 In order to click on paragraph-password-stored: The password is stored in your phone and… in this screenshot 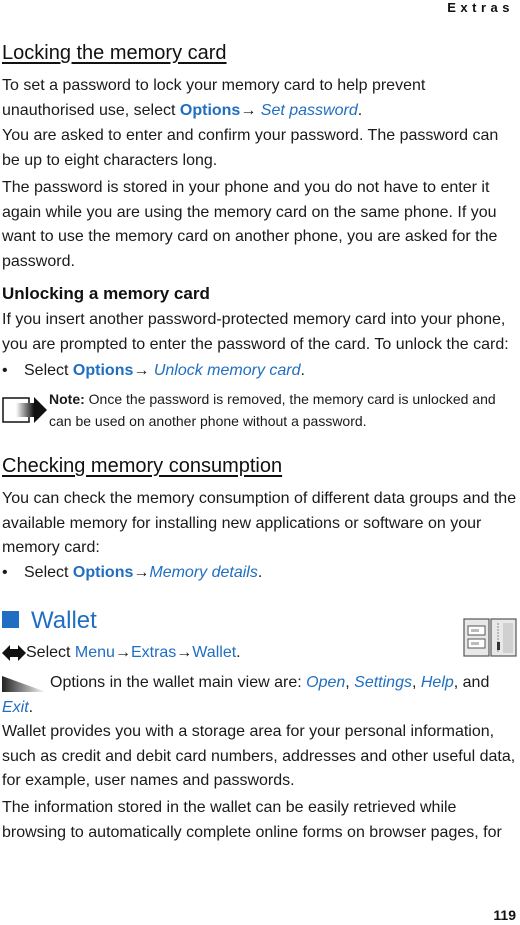, I will do `click(250, 224)`.